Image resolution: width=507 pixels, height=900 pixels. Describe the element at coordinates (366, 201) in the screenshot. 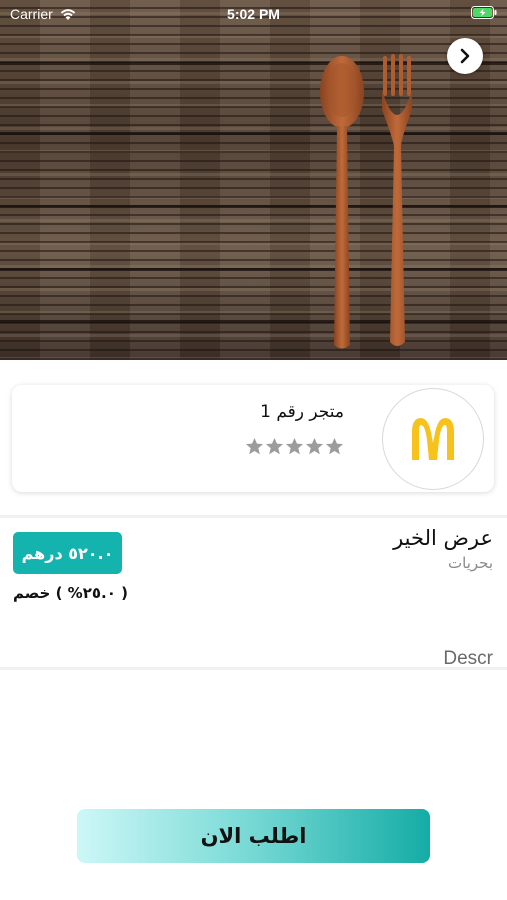

I see `spoon-and-fork-illustration` at that location.